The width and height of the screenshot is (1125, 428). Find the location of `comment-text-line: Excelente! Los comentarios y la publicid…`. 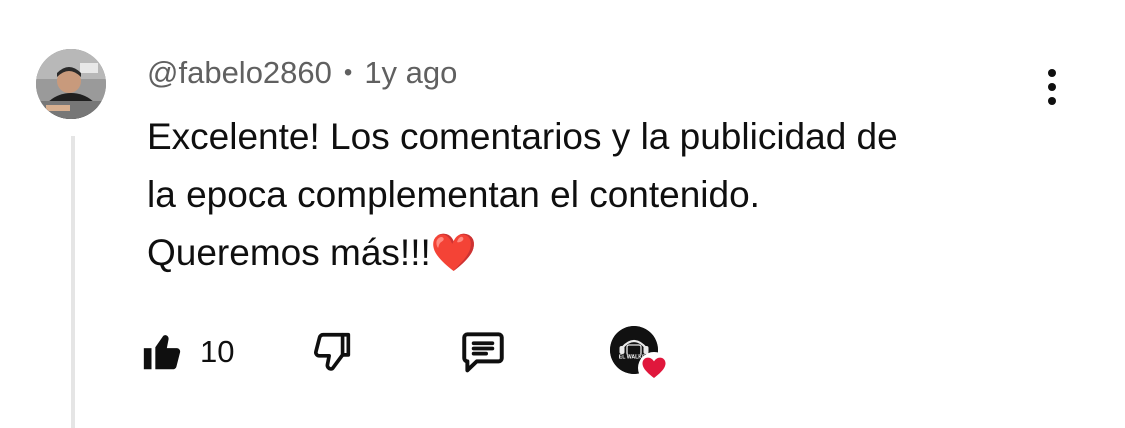

comment-text-line: Excelente! Los comentarios y la publicid… is located at coordinates (522, 136).